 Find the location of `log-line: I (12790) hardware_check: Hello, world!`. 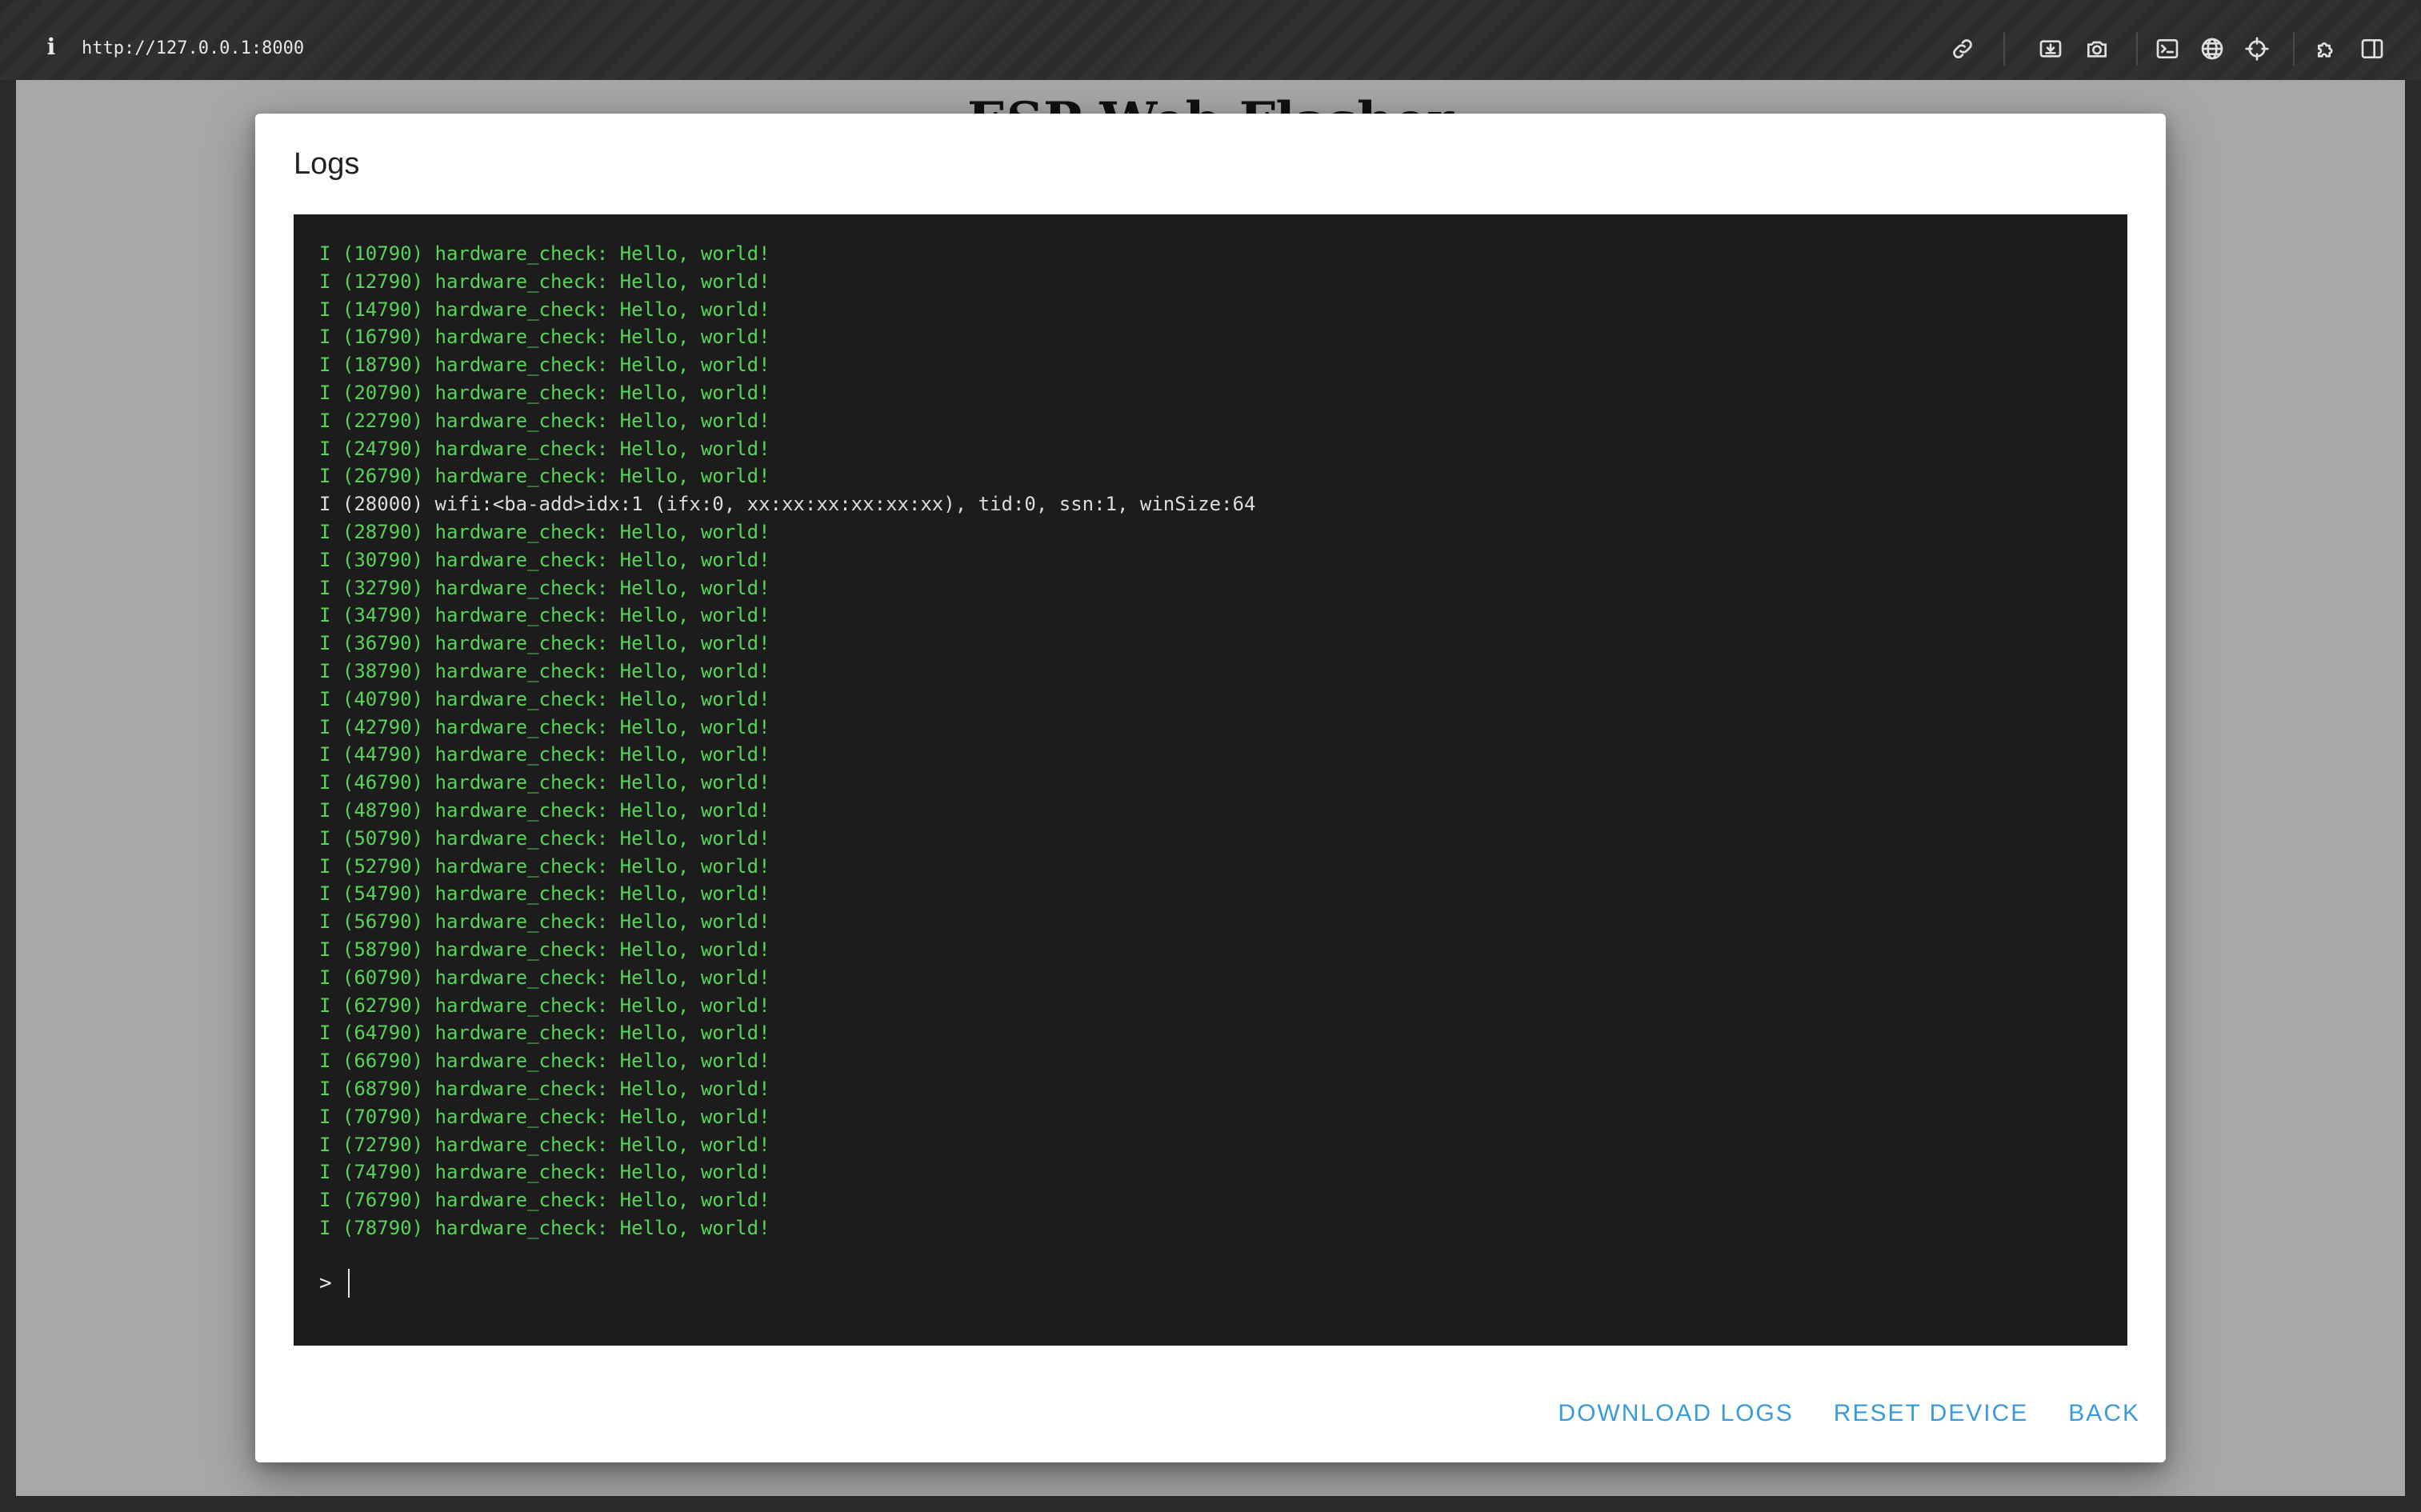

log-line: I (12790) hardware_check: Hello, world! is located at coordinates (544, 281).